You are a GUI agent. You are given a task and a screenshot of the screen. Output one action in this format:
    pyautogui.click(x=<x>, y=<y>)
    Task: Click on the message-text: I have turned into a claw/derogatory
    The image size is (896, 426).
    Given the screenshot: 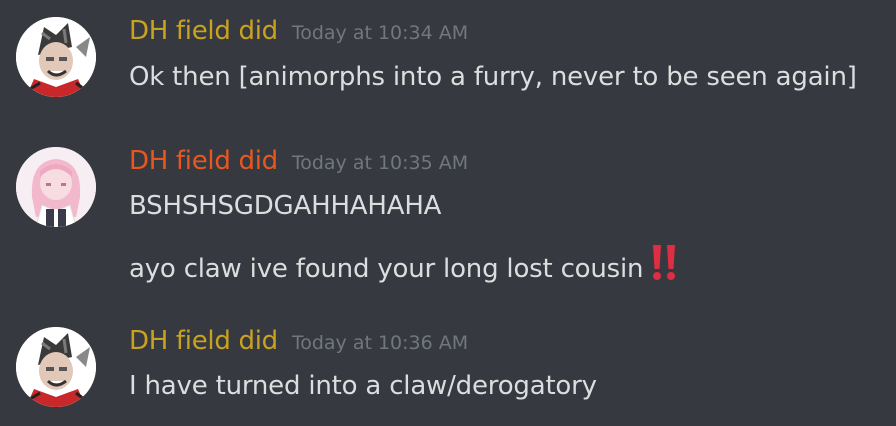 What is the action you would take?
    pyautogui.click(x=363, y=386)
    